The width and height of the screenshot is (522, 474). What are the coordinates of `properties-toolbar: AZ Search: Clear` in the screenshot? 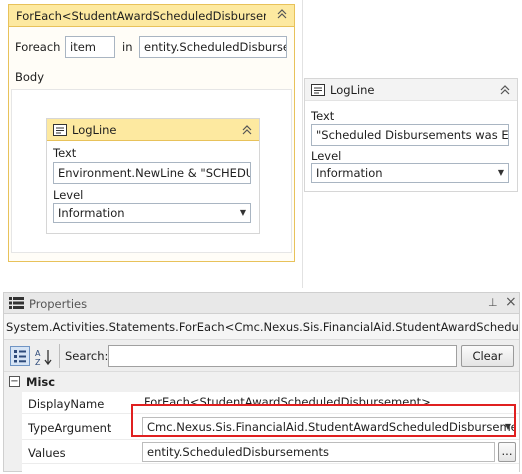 It's located at (261, 356).